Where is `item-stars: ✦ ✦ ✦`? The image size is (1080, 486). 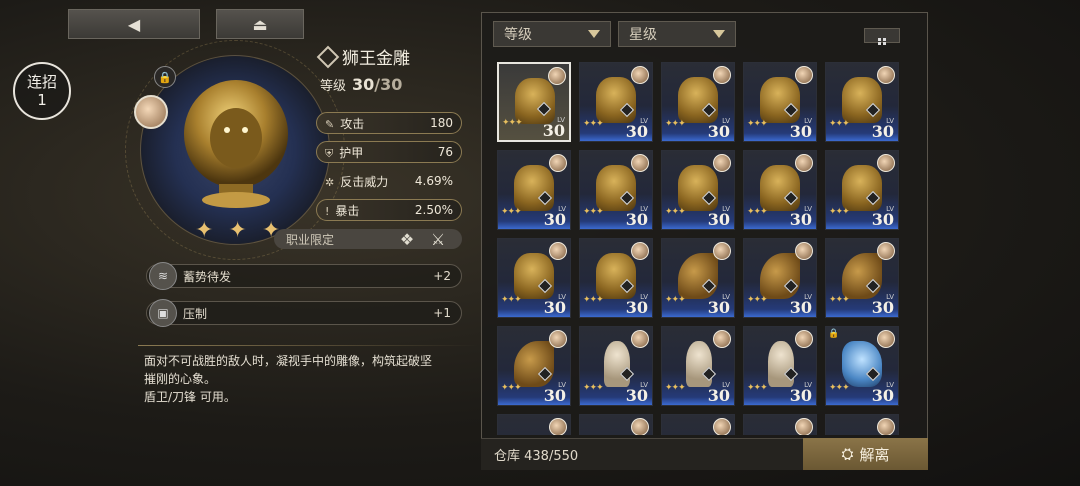
item-stars: ✦ ✦ ✦ is located at coordinates (240, 230).